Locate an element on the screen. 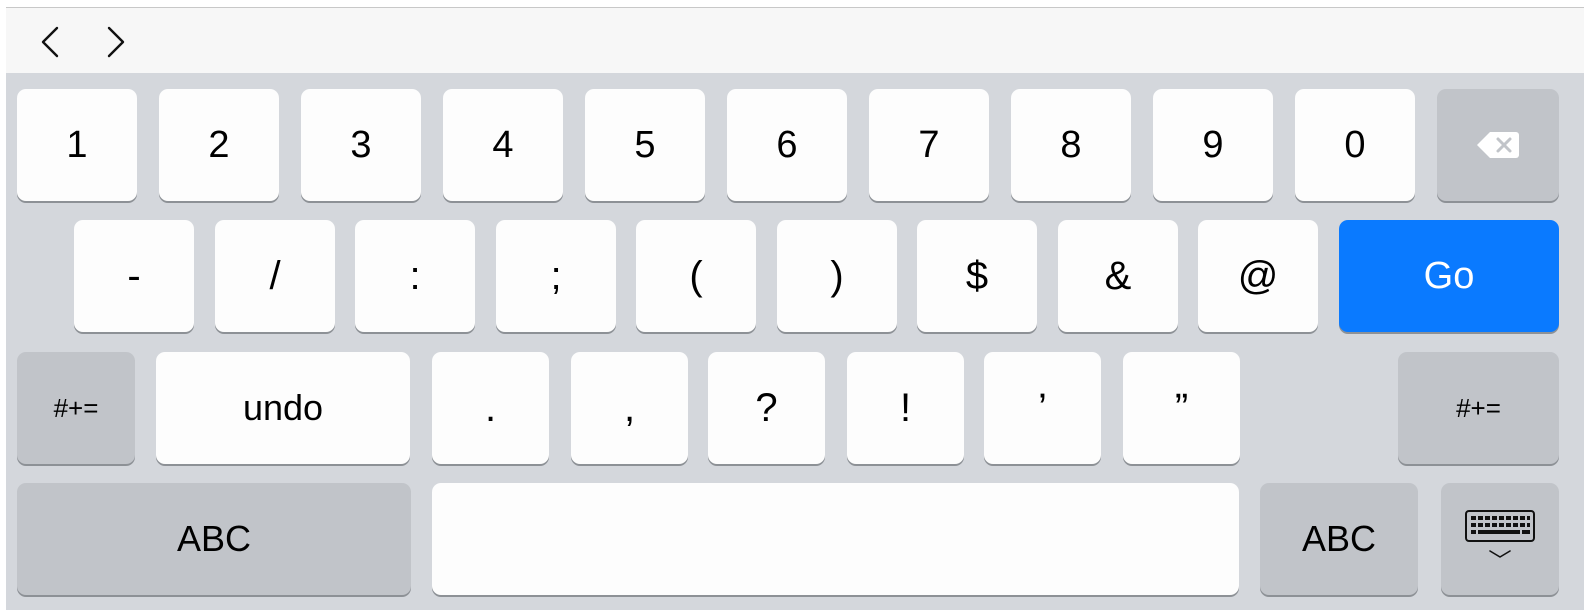 Image resolution: width=1584 pixels, height=610 pixels. key-at: @ is located at coordinates (1258, 276).